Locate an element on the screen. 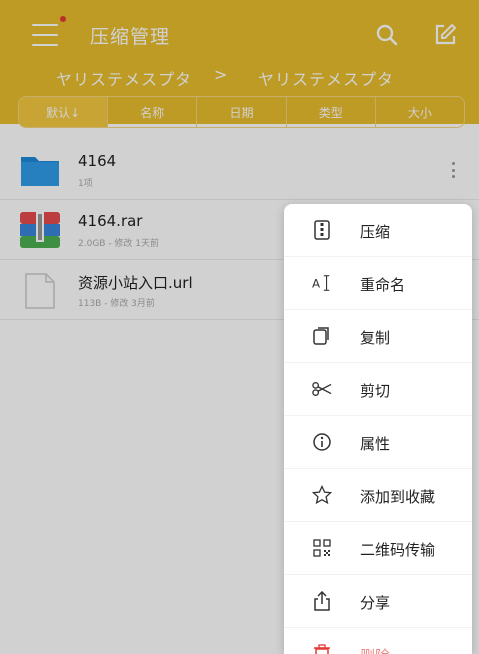 This screenshot has width=479, height=654. menu-item-compress: 压缩 is located at coordinates (378, 230).